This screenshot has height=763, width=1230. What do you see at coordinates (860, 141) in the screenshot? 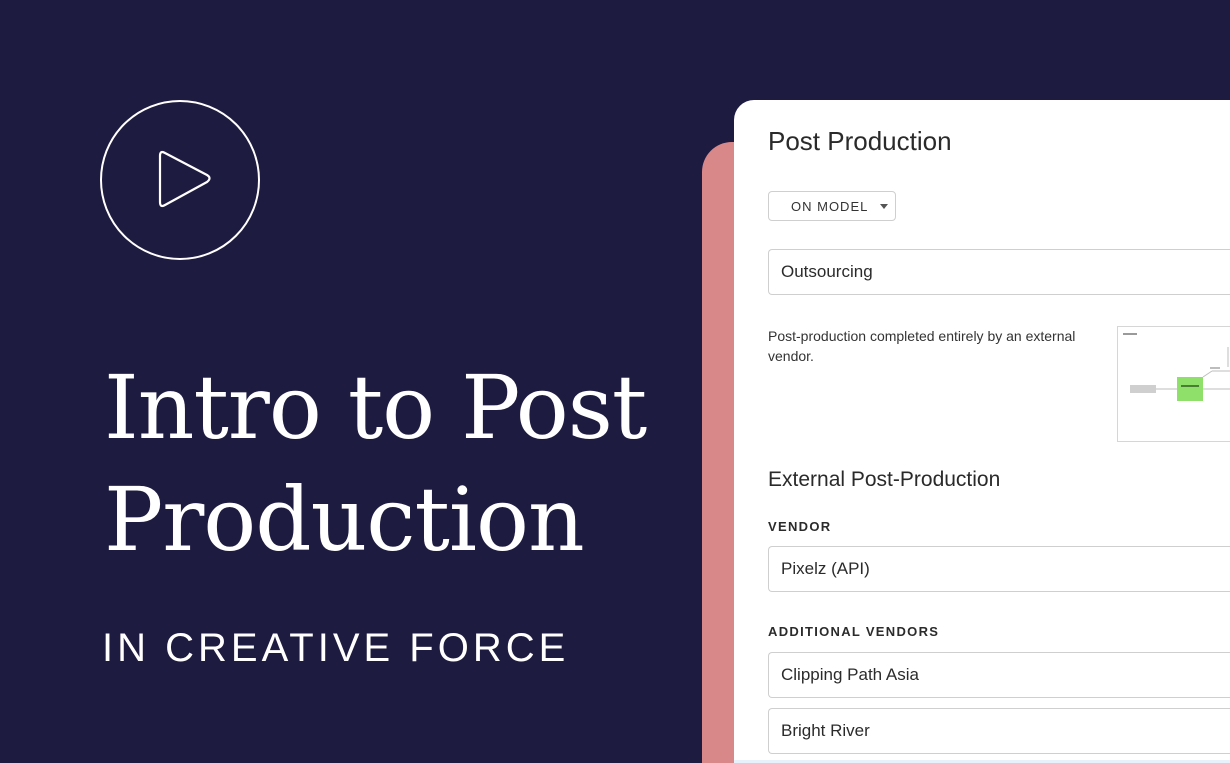
I see `panel-title: Post Production` at bounding box center [860, 141].